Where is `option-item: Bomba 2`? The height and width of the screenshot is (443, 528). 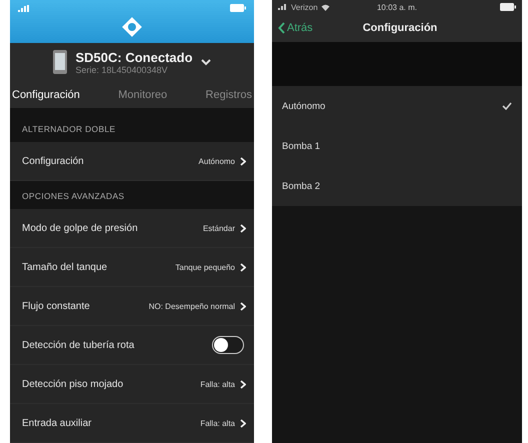 option-item: Bomba 2 is located at coordinates (397, 186).